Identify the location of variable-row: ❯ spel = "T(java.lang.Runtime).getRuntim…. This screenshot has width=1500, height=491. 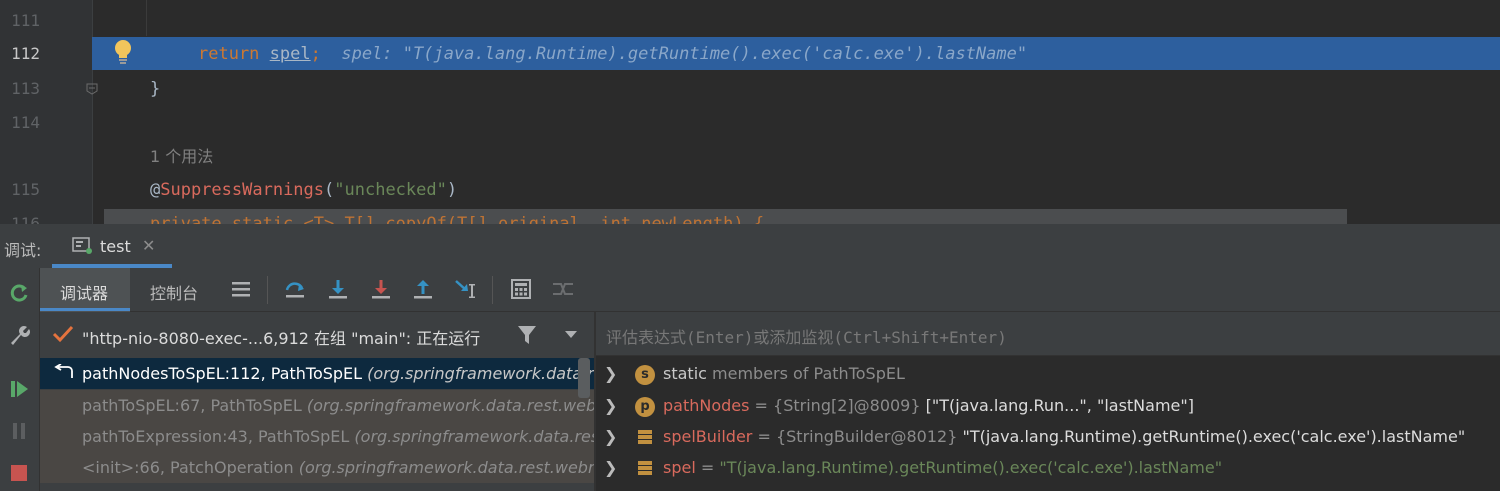
(1048, 467).